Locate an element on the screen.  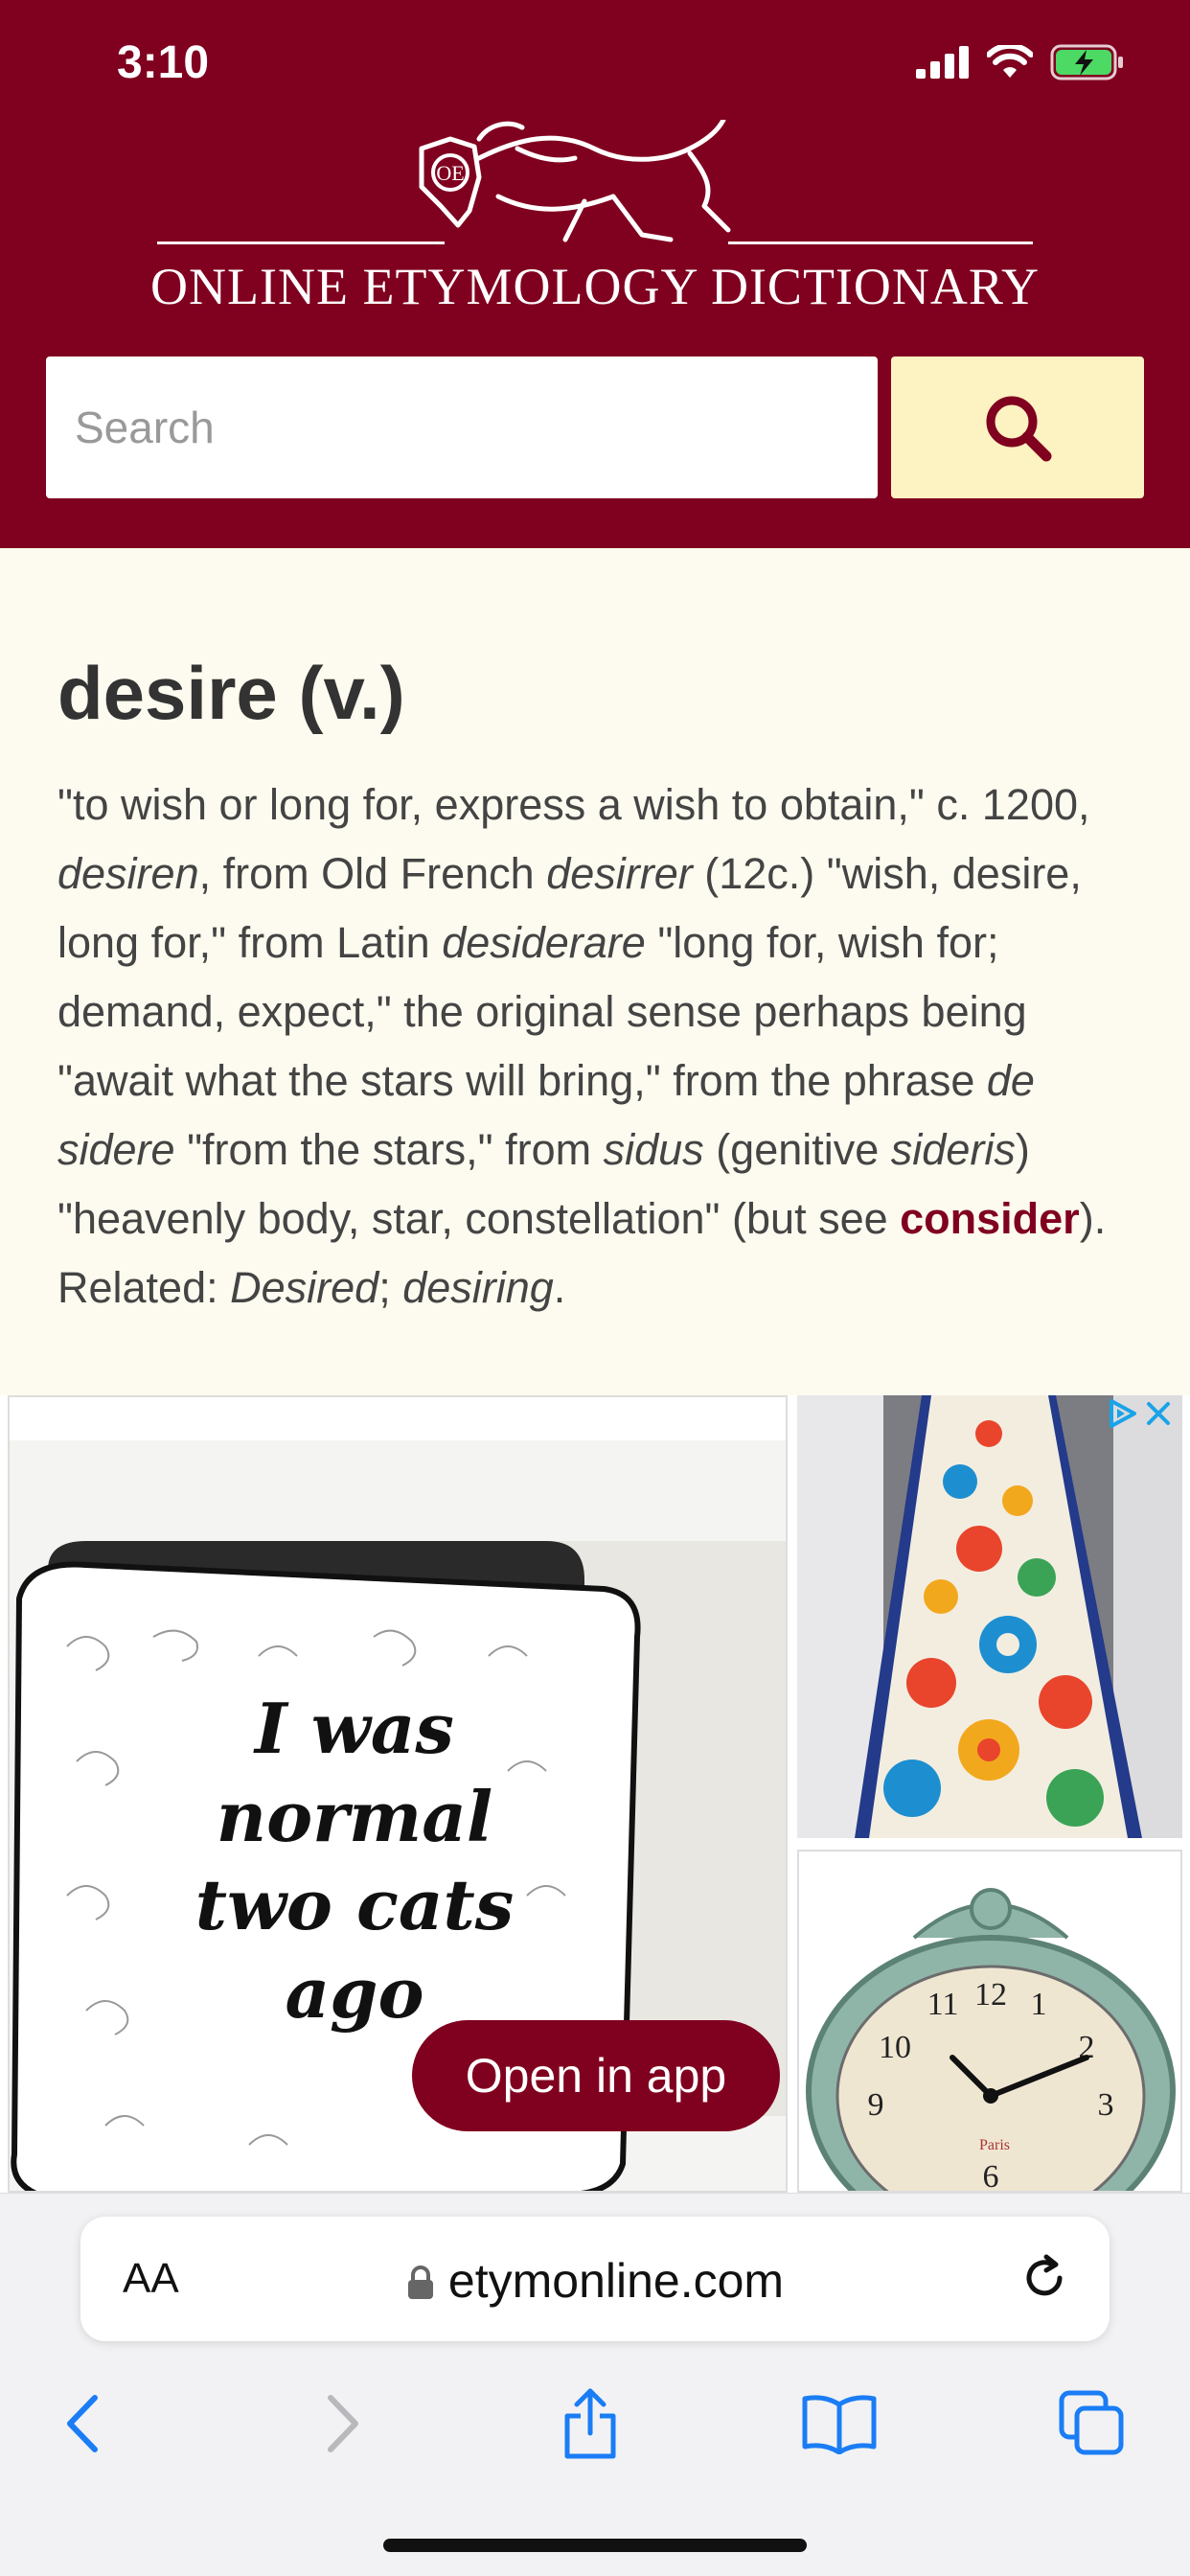
url-display: etymonline.com is located at coordinates (595, 2281).